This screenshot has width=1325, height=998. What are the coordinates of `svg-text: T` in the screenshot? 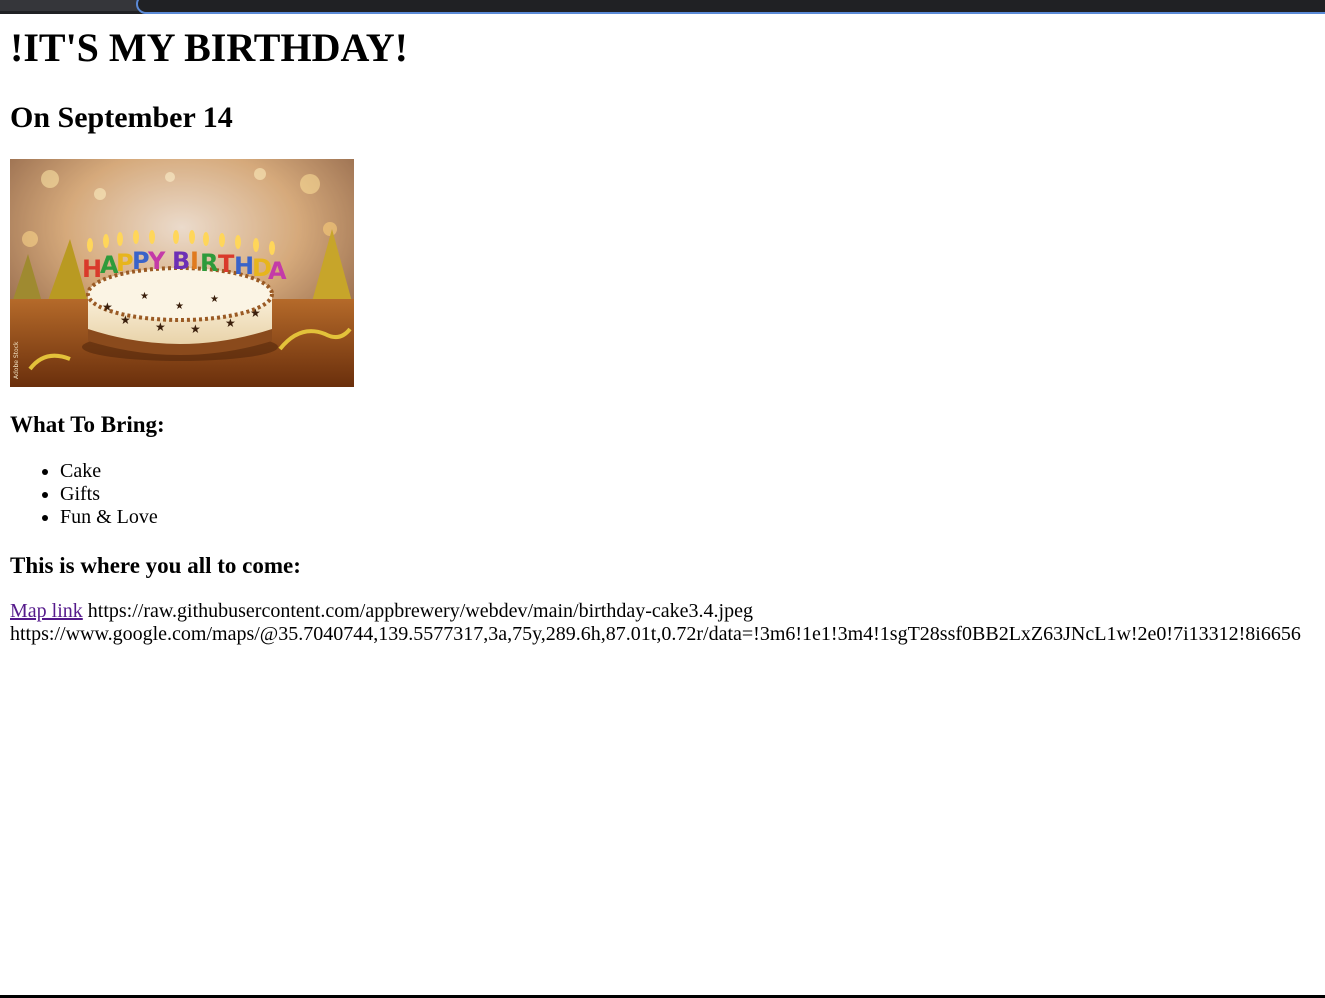 It's located at (226, 264).